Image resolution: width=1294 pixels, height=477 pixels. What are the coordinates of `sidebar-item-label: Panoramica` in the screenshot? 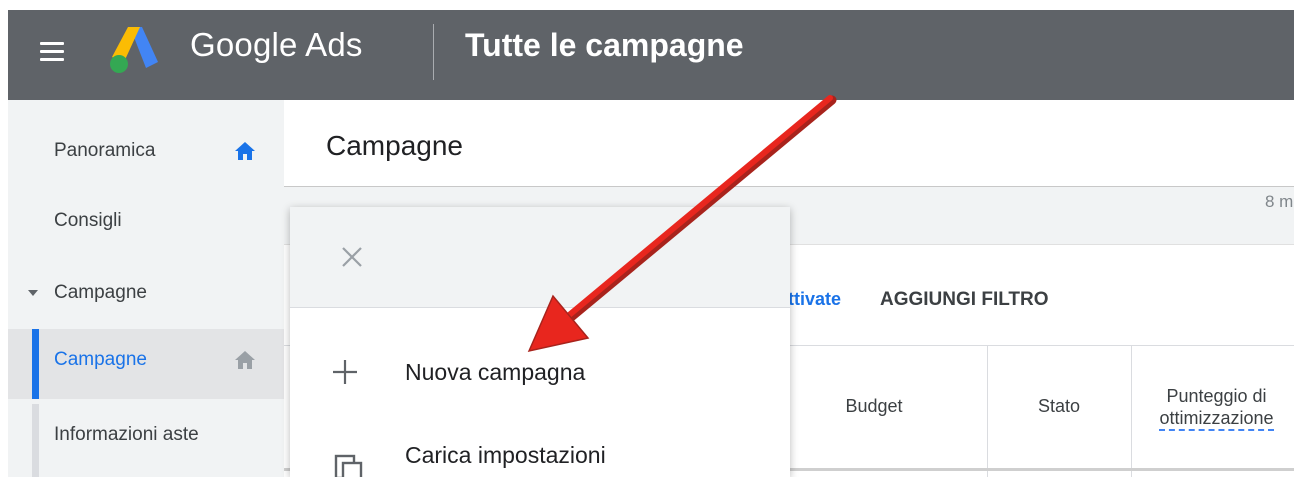 It's located at (105, 150).